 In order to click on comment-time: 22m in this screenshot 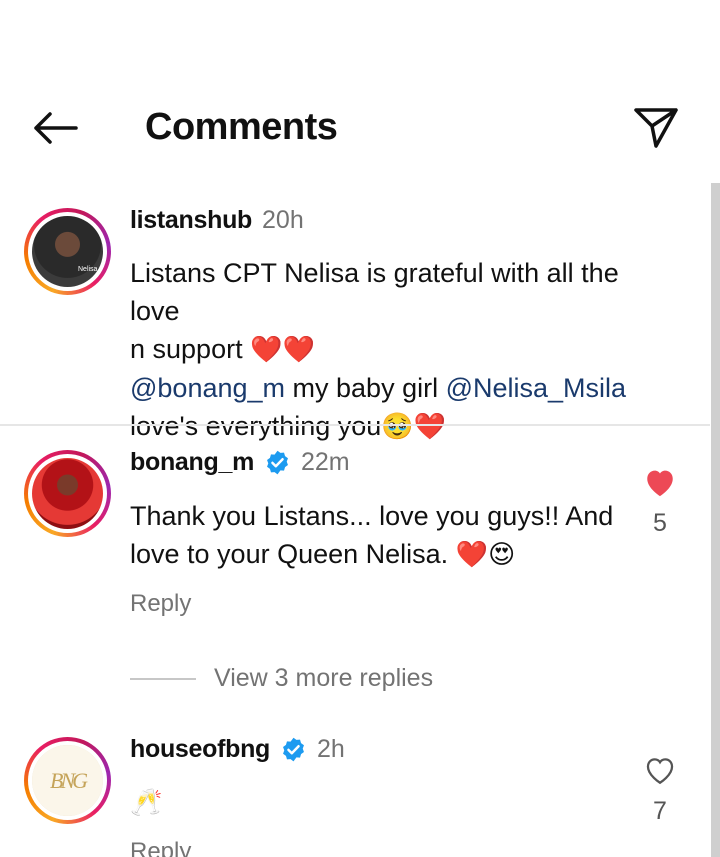, I will do `click(325, 462)`.